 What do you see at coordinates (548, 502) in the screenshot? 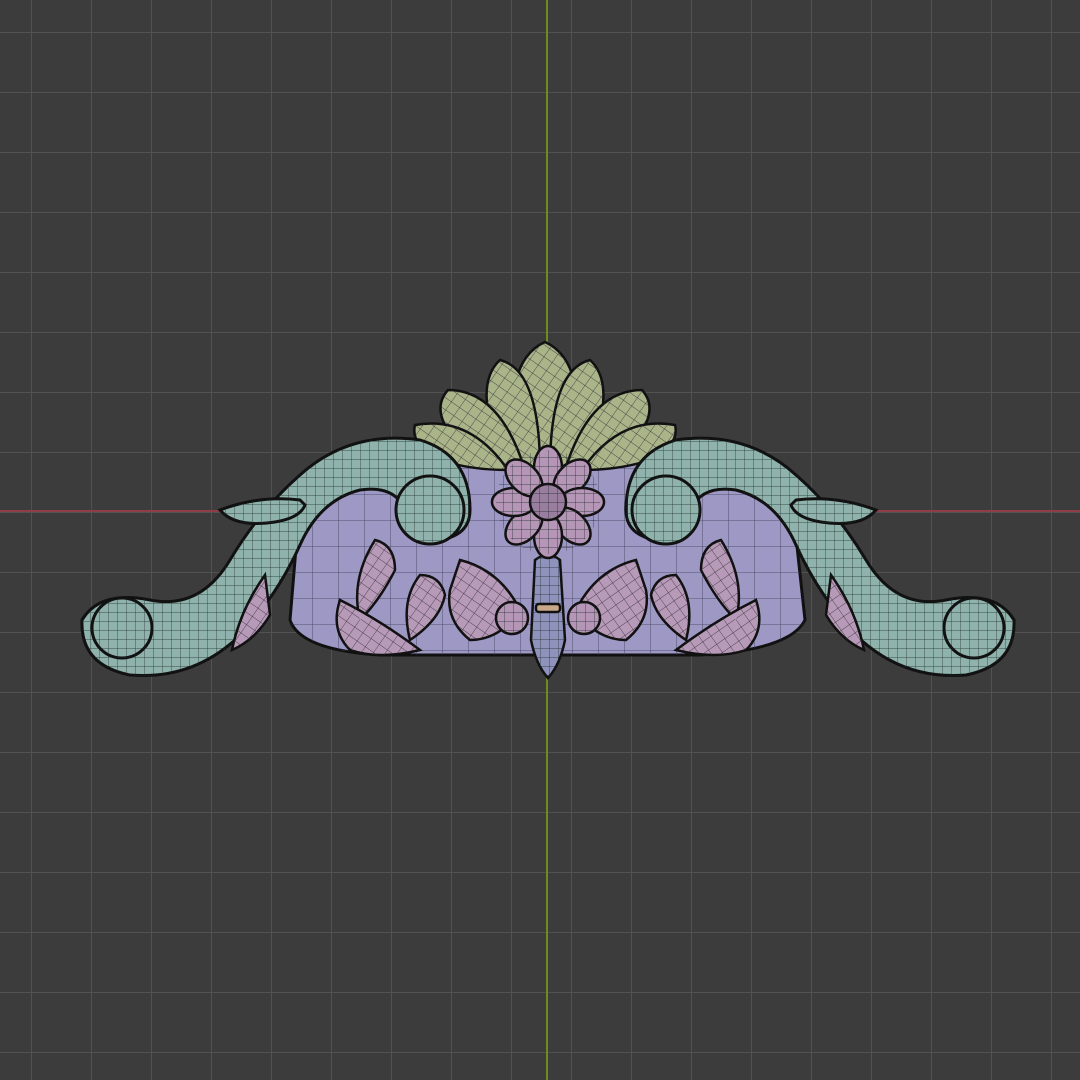
I see `rosette-flower` at bounding box center [548, 502].